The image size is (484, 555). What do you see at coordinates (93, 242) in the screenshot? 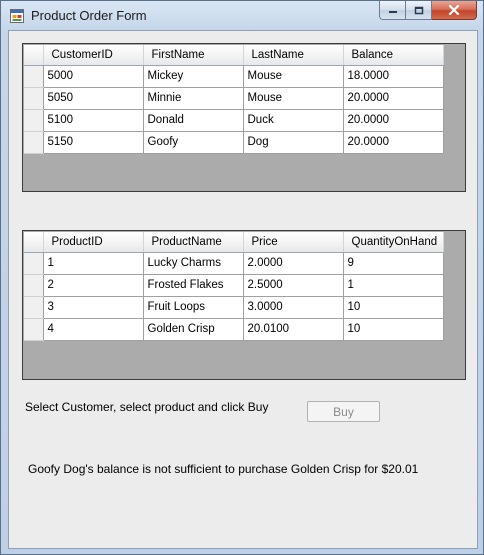
I see `column-header-productid: ProductID` at bounding box center [93, 242].